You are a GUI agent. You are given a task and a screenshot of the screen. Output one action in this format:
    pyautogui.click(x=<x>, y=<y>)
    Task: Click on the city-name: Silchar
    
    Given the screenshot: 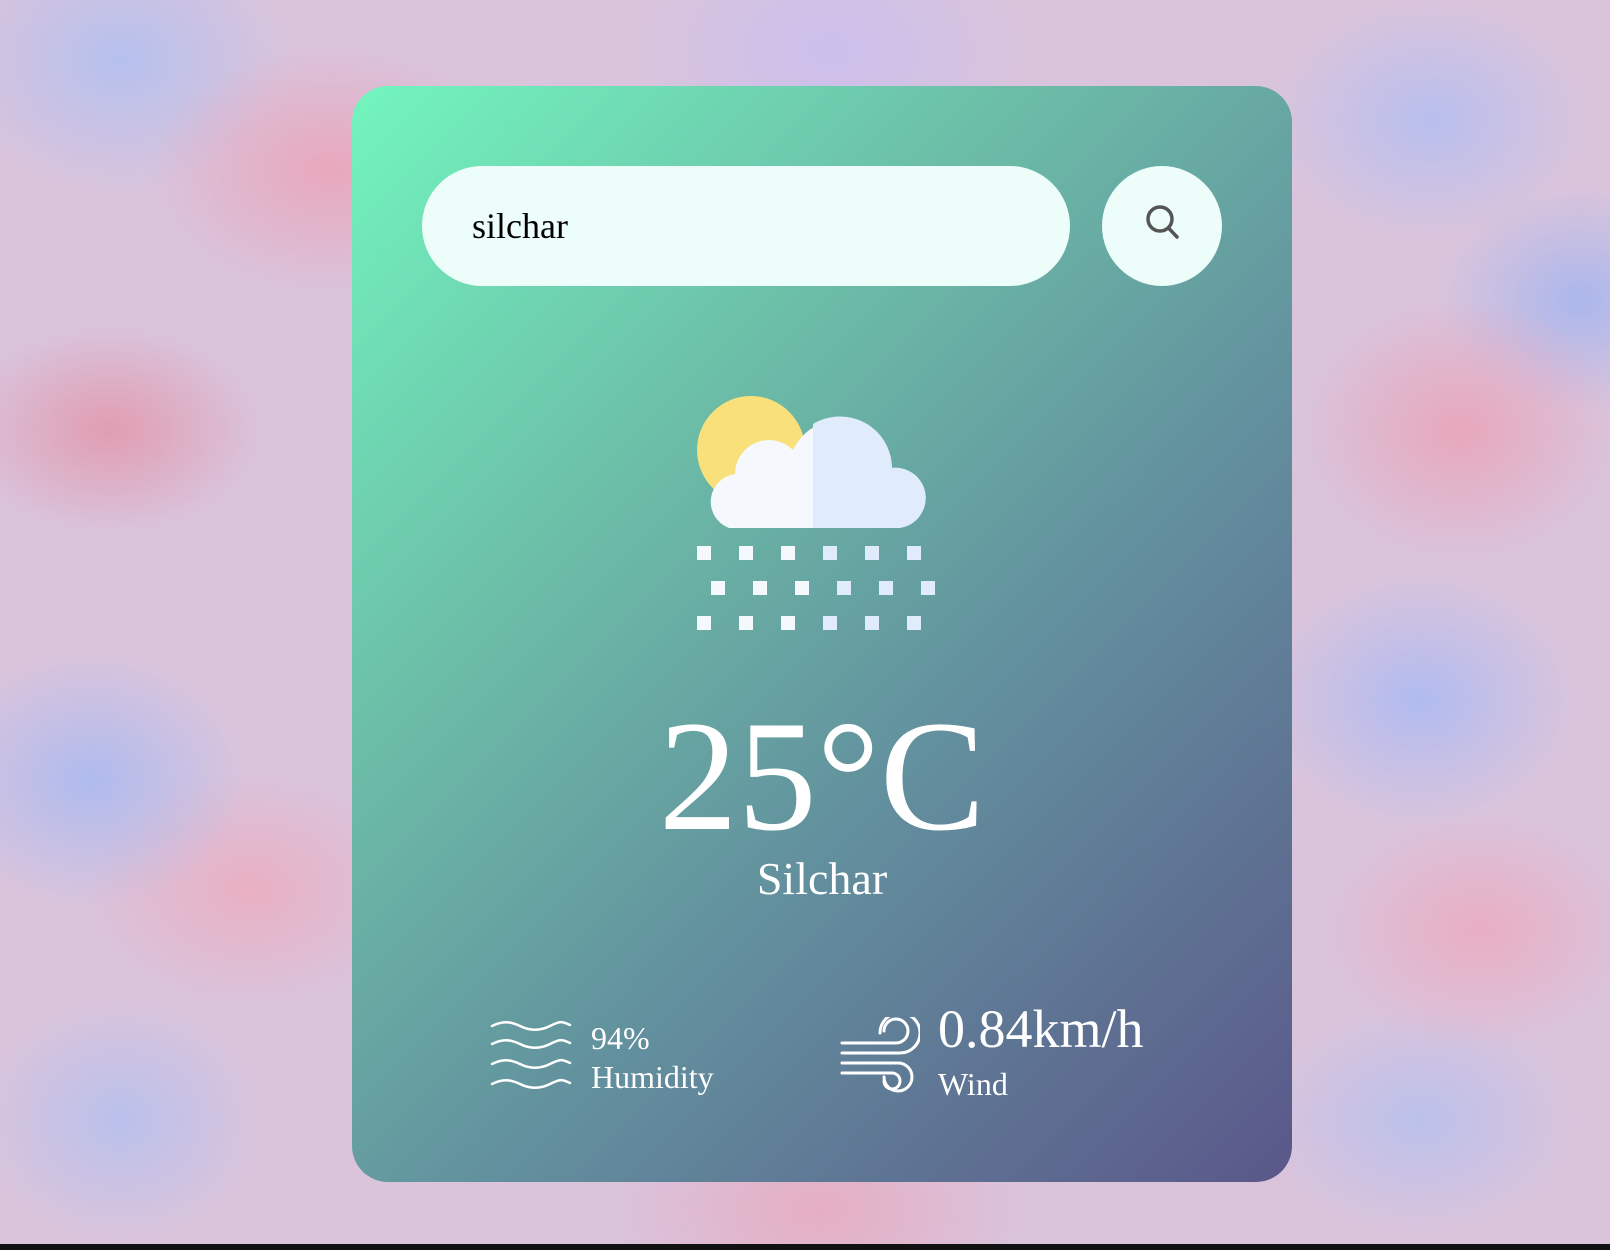 What is the action you would take?
    pyautogui.click(x=822, y=878)
    